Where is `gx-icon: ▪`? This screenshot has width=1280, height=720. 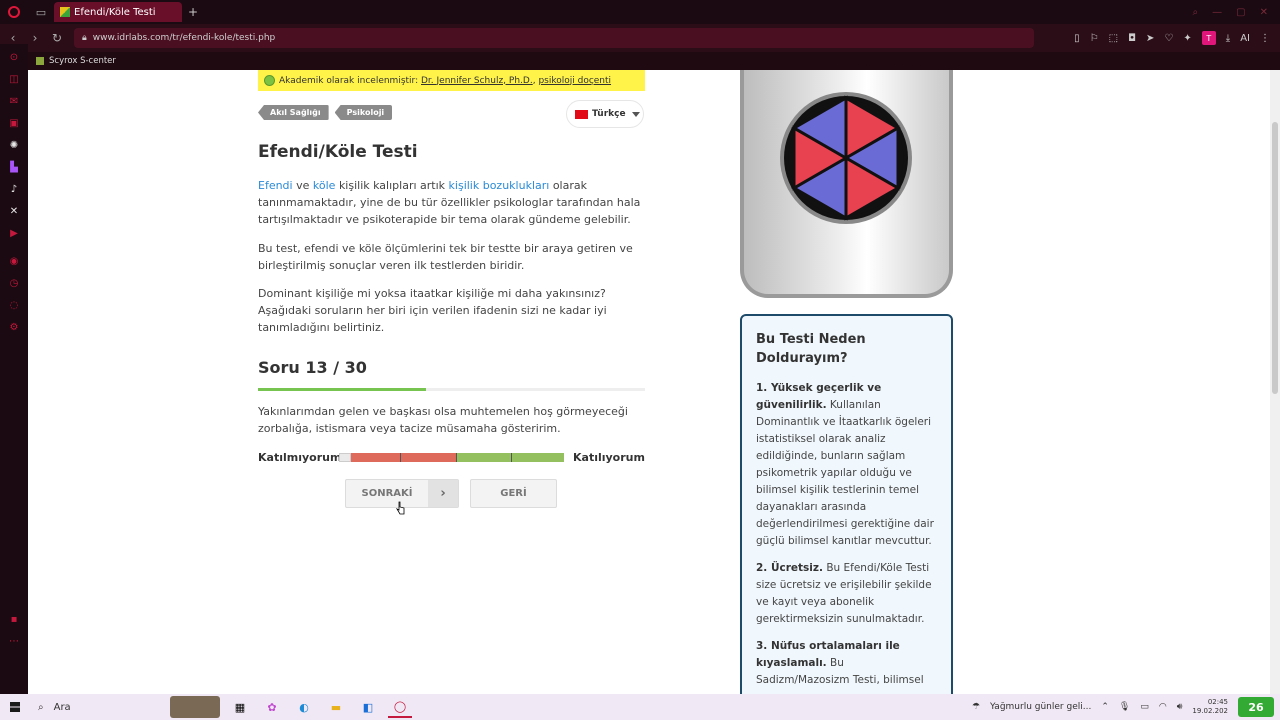 gx-icon: ▪ is located at coordinates (14, 620).